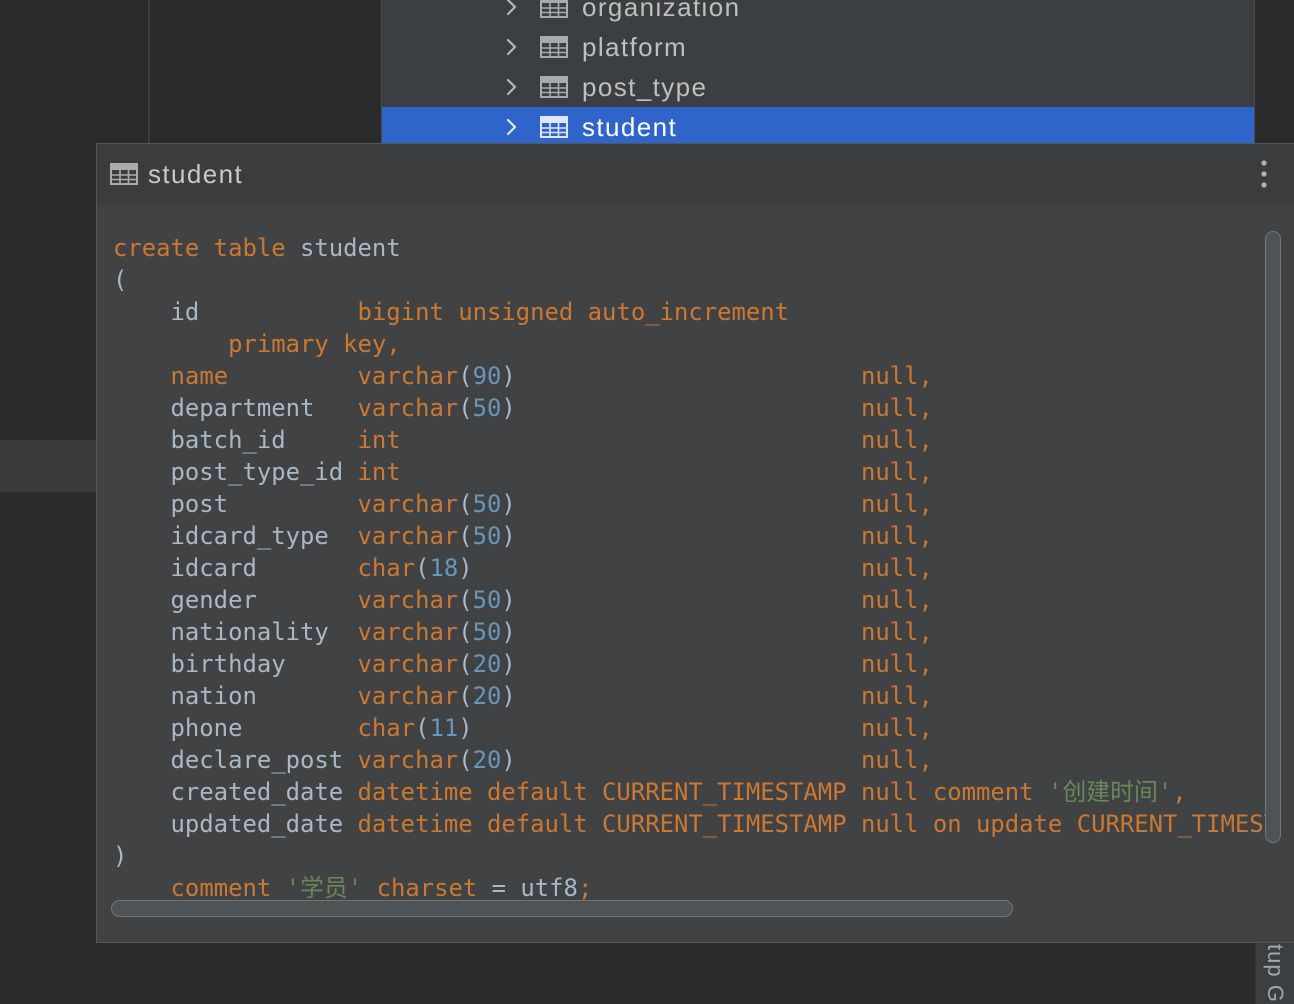  Describe the element at coordinates (818, 13) in the screenshot. I see `tree-item-organization: organization` at that location.